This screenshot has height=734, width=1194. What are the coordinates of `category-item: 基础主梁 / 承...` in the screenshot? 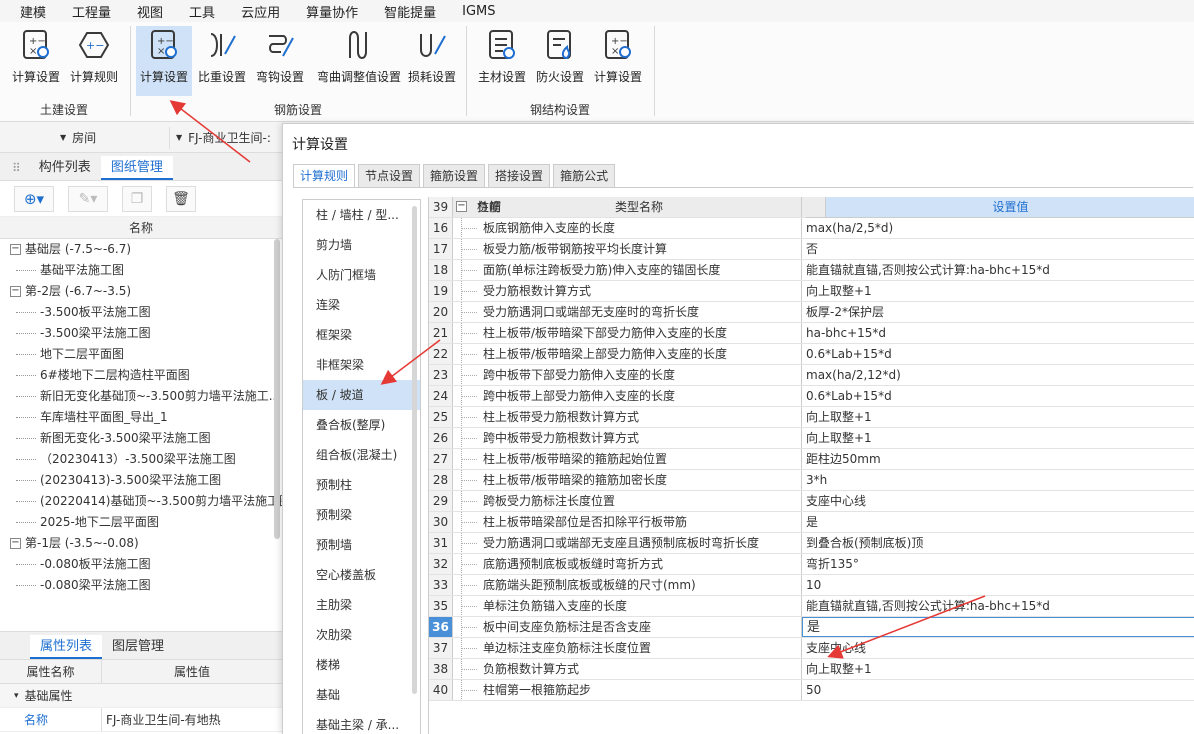 It's located at (361, 722).